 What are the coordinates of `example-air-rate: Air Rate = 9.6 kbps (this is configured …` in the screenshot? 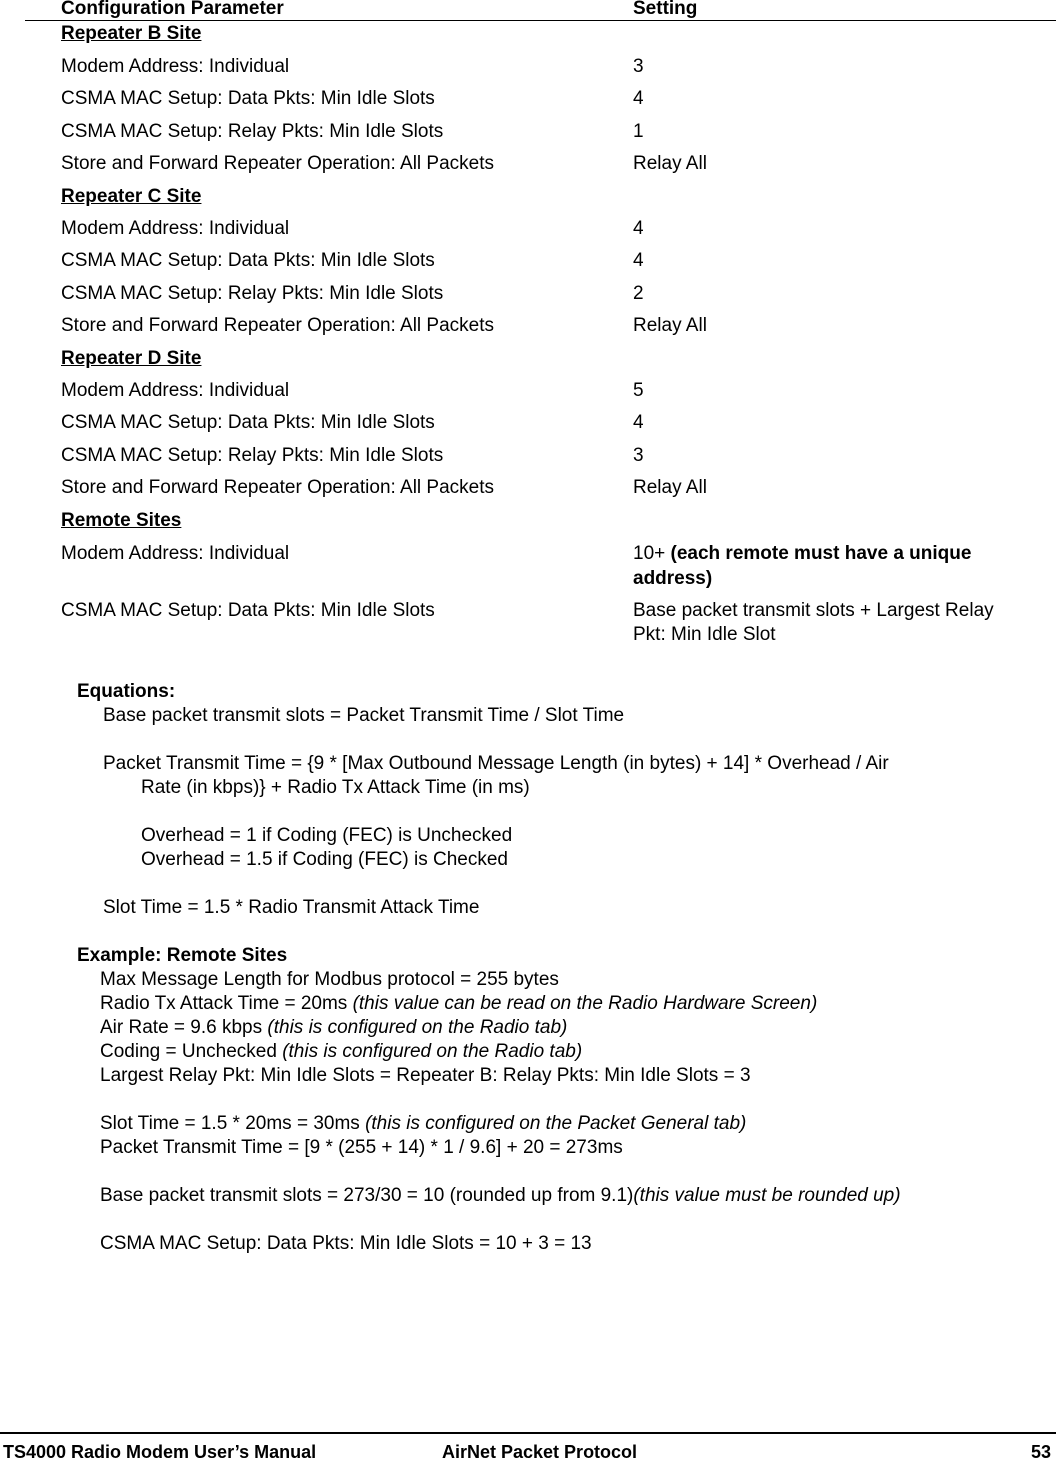 It's located at (333, 1028).